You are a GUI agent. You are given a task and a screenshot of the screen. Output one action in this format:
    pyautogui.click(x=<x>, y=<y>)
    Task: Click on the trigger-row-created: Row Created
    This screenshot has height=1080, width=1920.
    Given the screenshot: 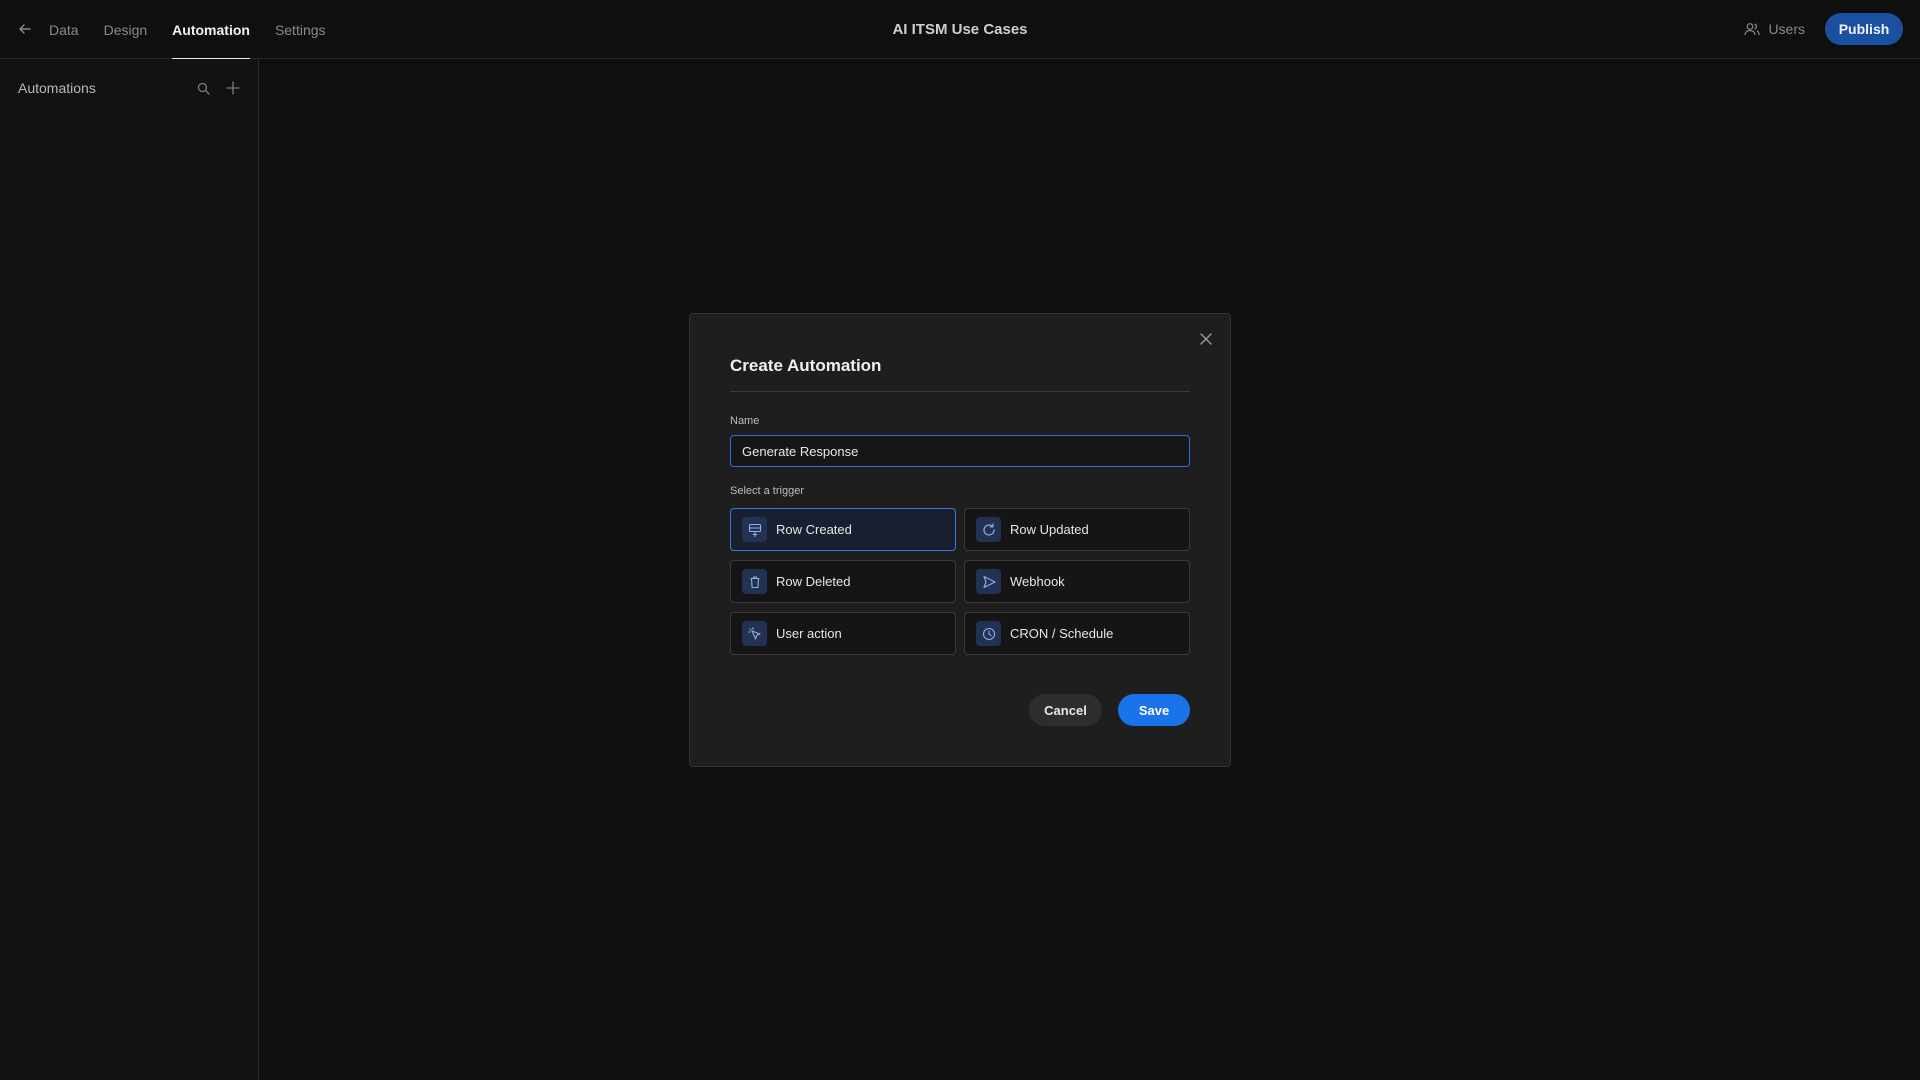 What is the action you would take?
    pyautogui.click(x=843, y=529)
    